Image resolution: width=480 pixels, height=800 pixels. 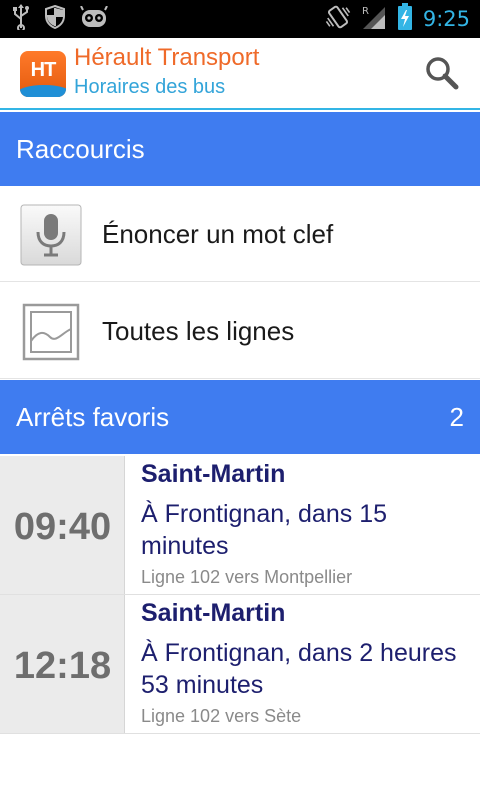 I want to click on shortcut-label: Toutes les lignes, so click(x=198, y=331).